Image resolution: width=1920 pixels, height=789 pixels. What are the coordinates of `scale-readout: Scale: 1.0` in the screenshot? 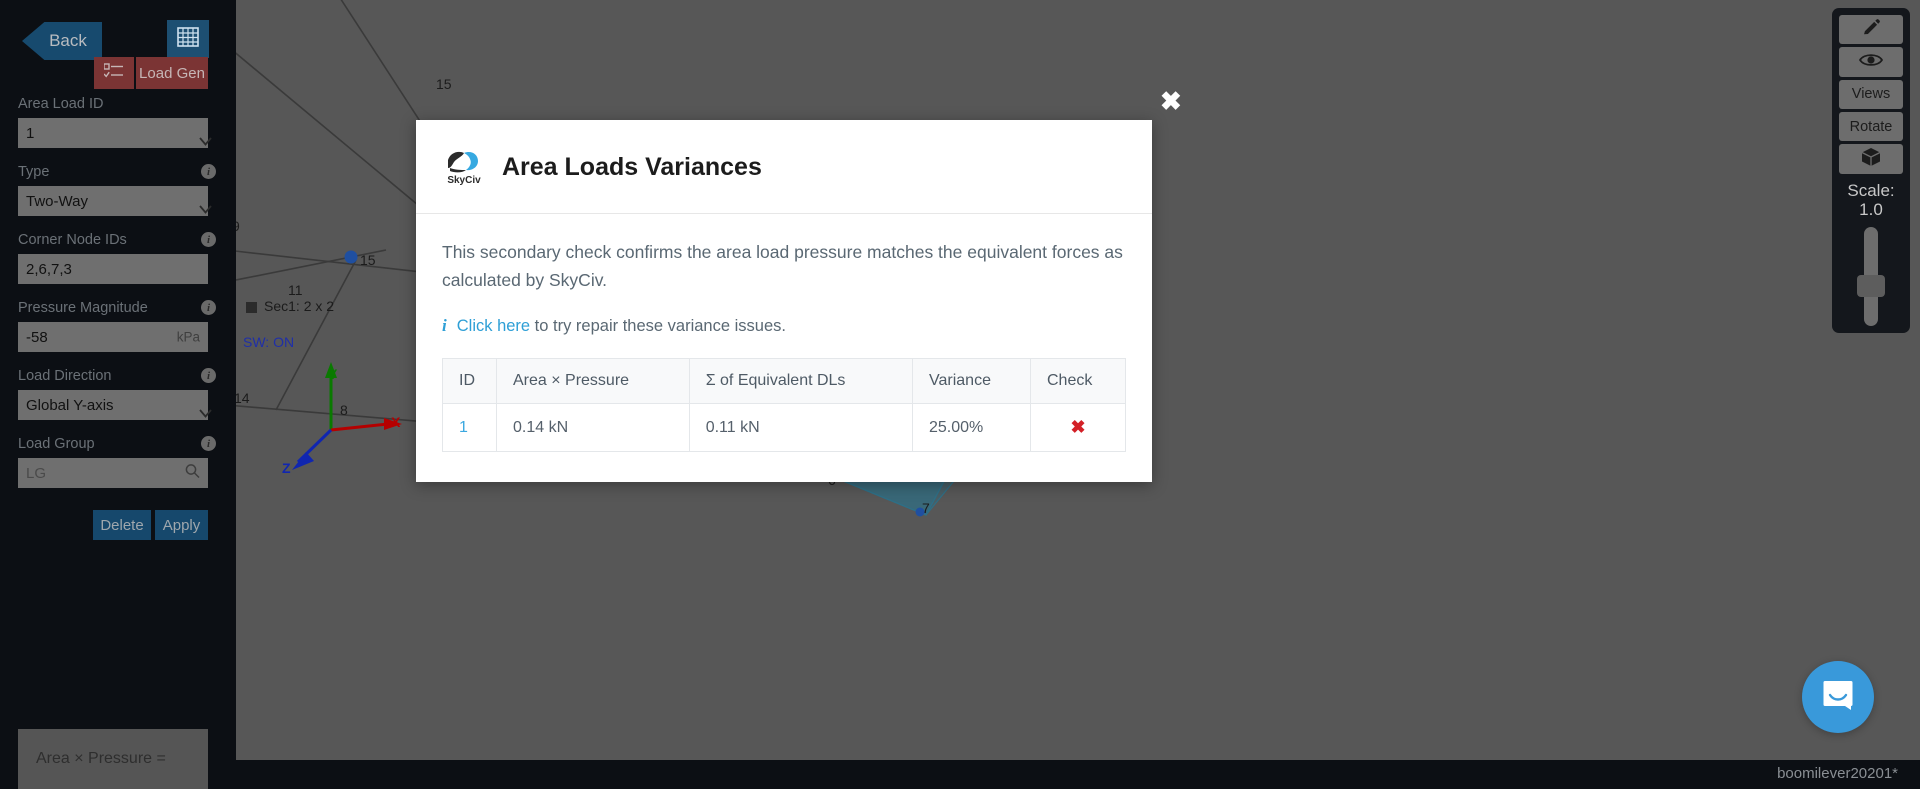 It's located at (1870, 200).